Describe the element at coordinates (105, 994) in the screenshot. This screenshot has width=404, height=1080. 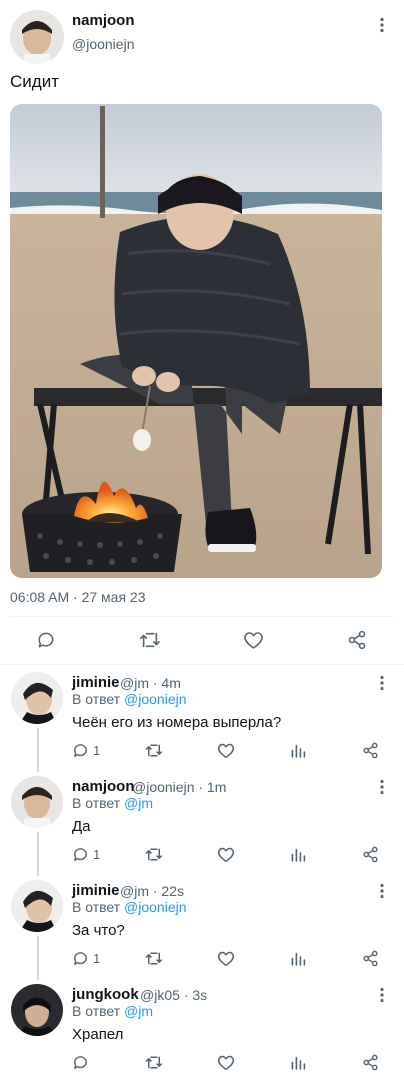
I see `reply-author-name: jungkook` at that location.